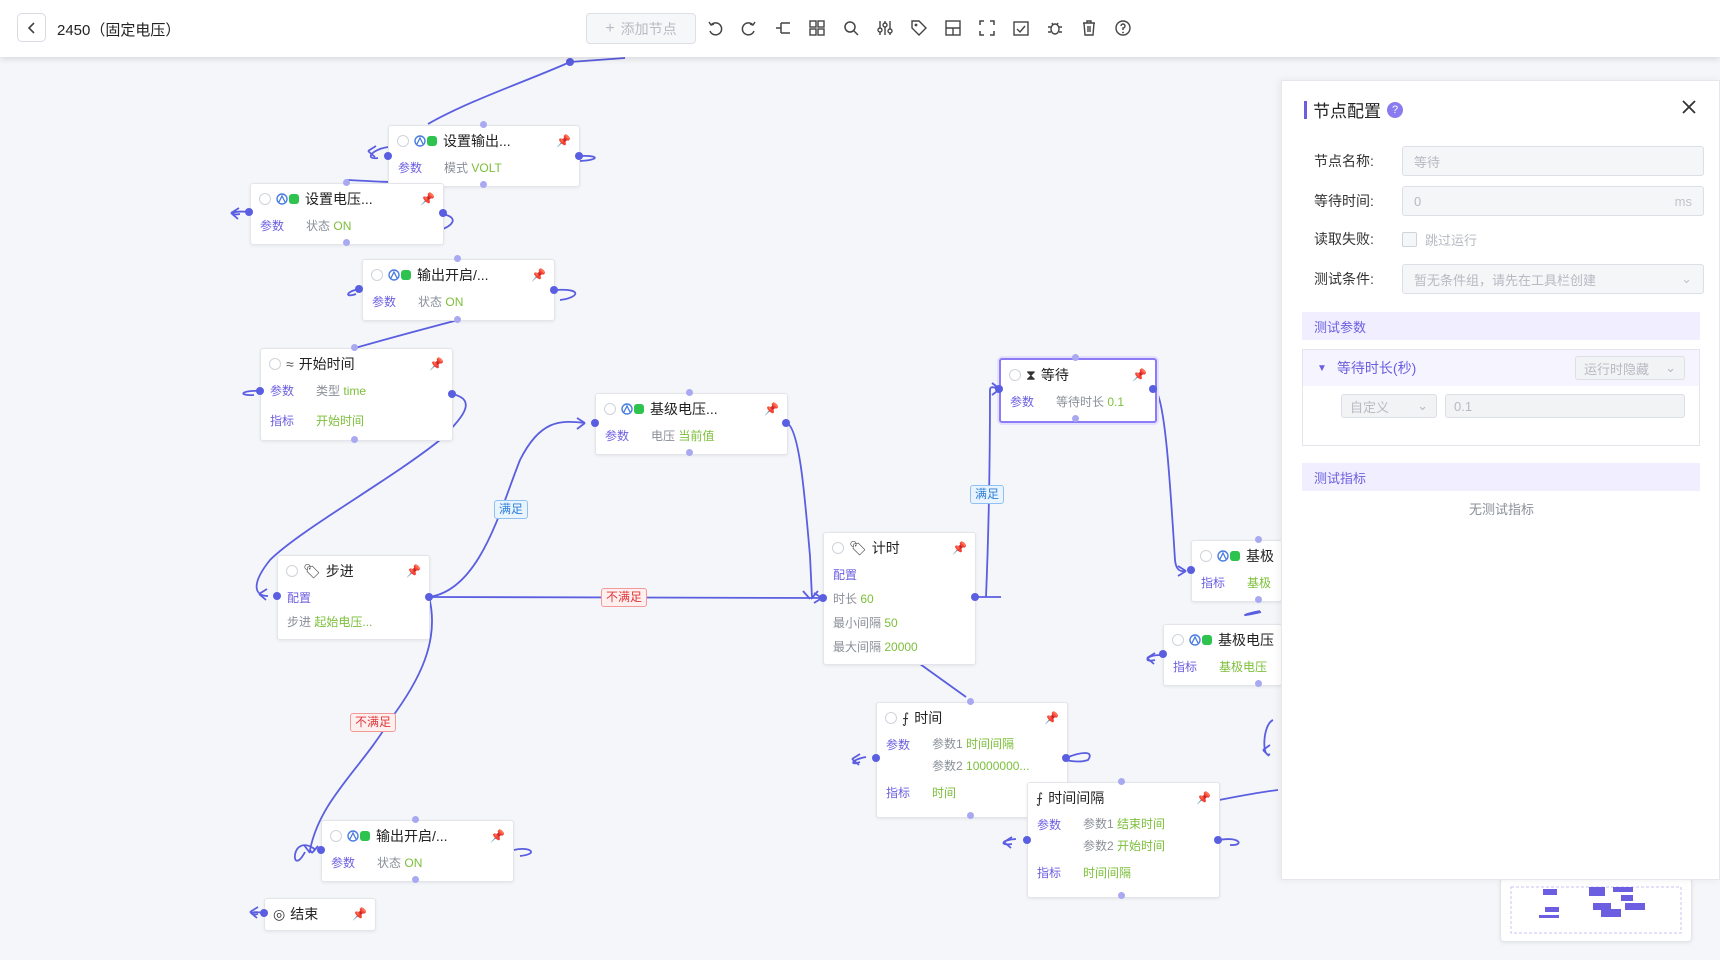 The width and height of the screenshot is (1720, 960). What do you see at coordinates (1055, 28) in the screenshot?
I see `bug-icon` at bounding box center [1055, 28].